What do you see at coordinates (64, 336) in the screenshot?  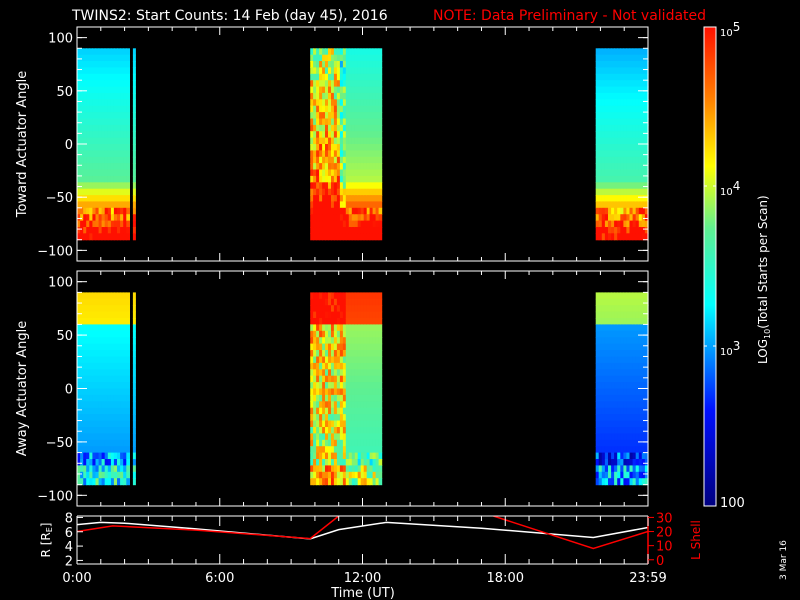 I see `y-tick-label: 50` at bounding box center [64, 336].